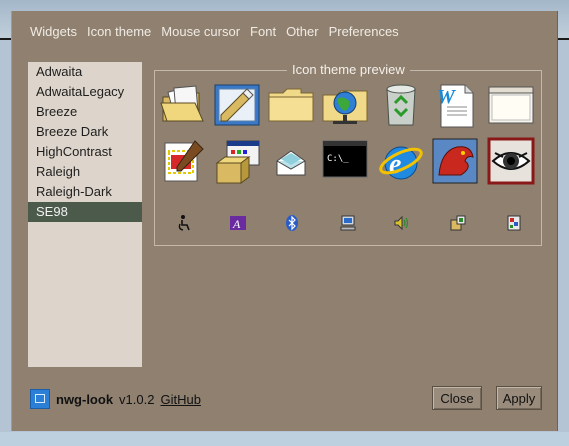 This screenshot has width=569, height=446. Describe the element at coordinates (184, 223) in the screenshot. I see `accessibility-icon` at that location.